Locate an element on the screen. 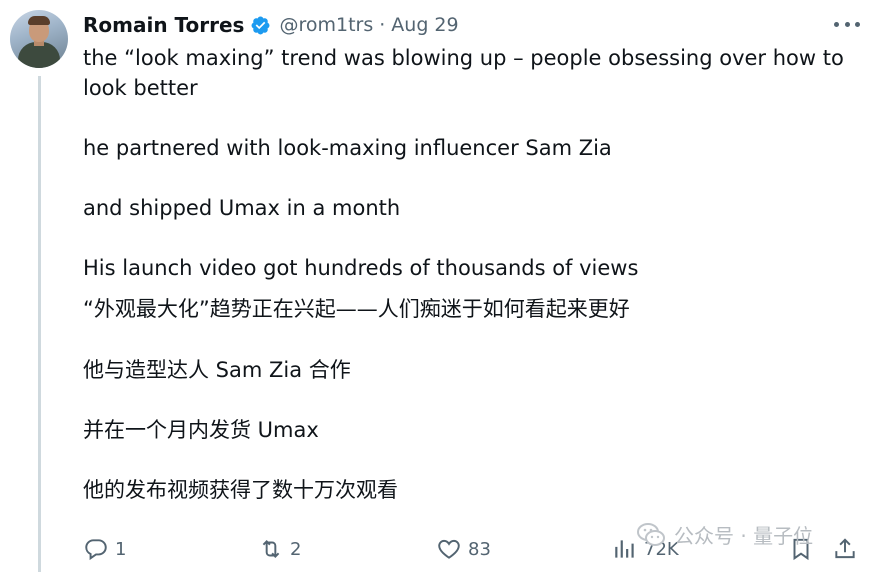 The width and height of the screenshot is (880, 572). tweet-text-line: 他与造型达人 Sam Zia 合作 is located at coordinates (217, 370).